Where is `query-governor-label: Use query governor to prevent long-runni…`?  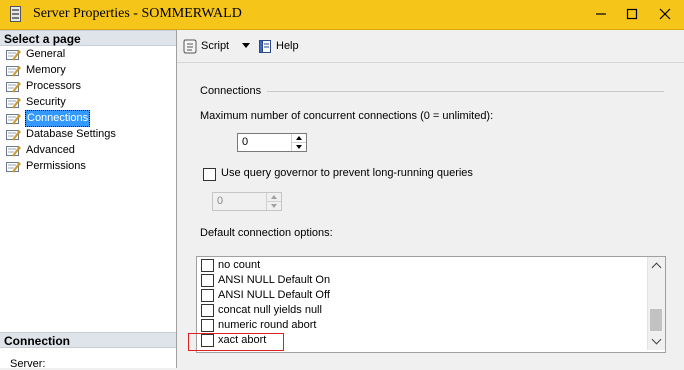 query-governor-label: Use query governor to prevent long-runni… is located at coordinates (347, 173).